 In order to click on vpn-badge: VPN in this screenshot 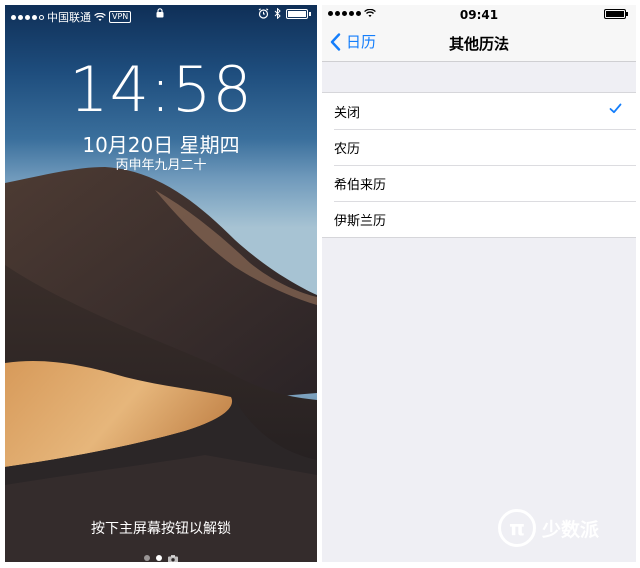, I will do `click(120, 17)`.